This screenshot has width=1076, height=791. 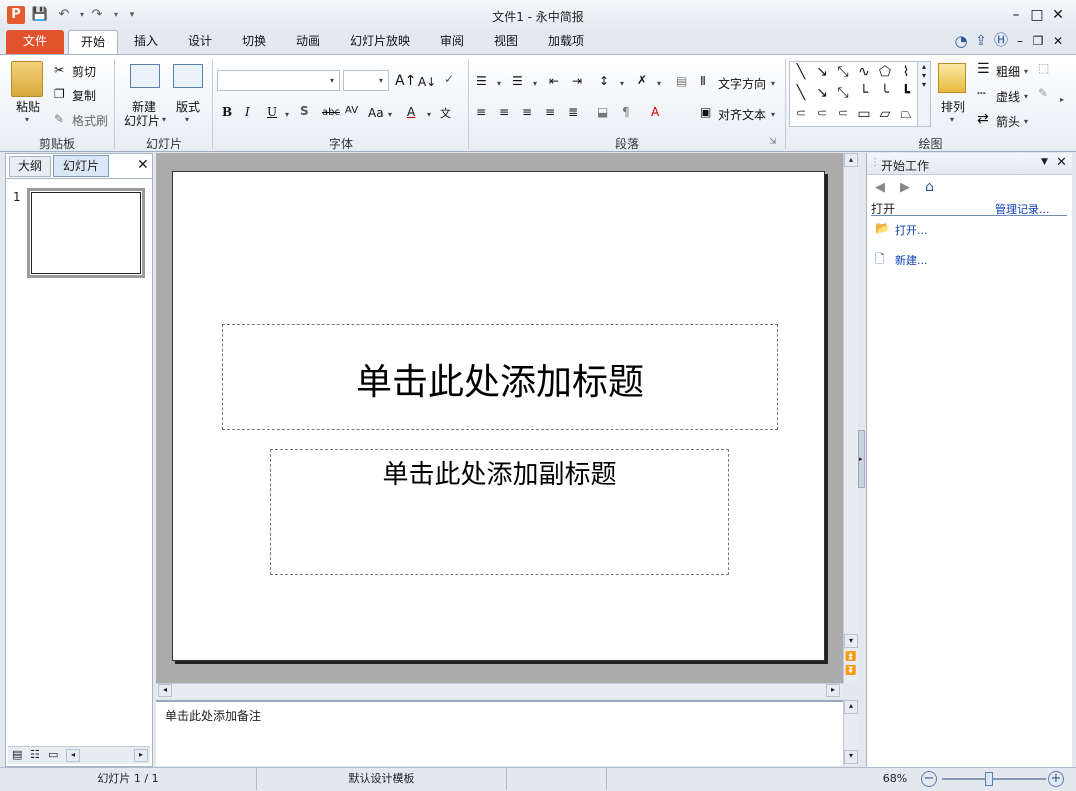 What do you see at coordinates (705, 112) in the screenshot?
I see `align-text-icon: ▣` at bounding box center [705, 112].